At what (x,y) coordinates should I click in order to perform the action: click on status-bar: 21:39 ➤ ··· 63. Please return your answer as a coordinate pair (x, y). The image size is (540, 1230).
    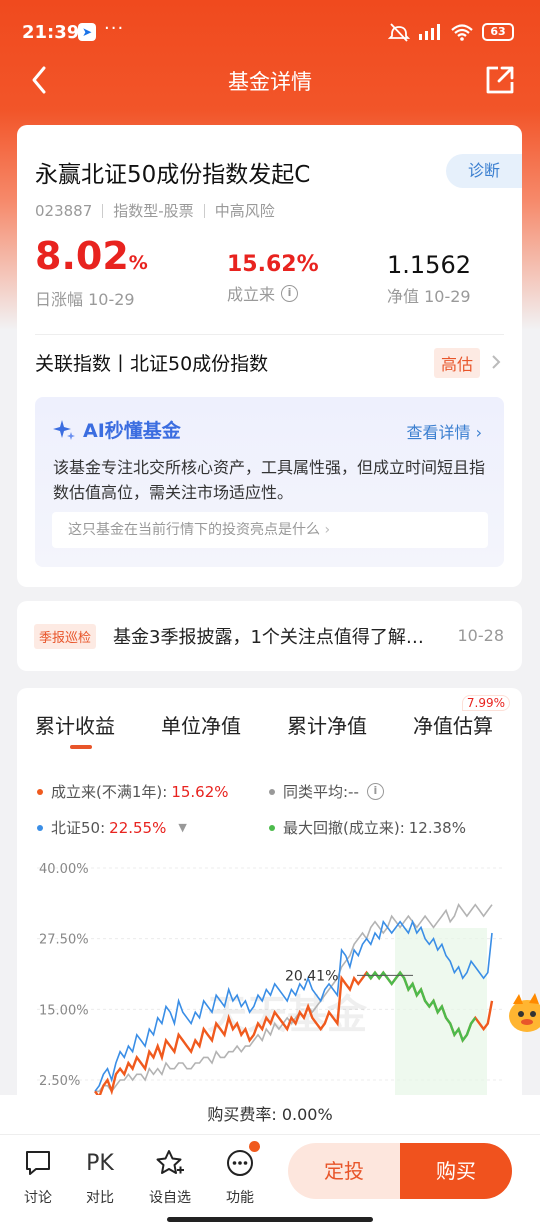
    Looking at the image, I should click on (270, 31).